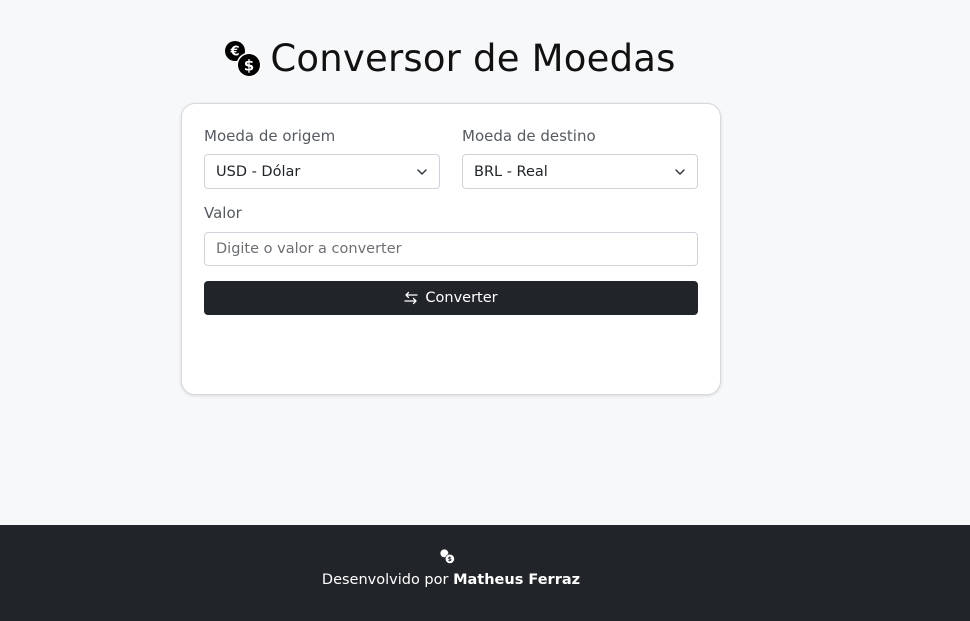 This screenshot has width=970, height=621. Describe the element at coordinates (447, 556) in the screenshot. I see `coins-icon: $` at that location.